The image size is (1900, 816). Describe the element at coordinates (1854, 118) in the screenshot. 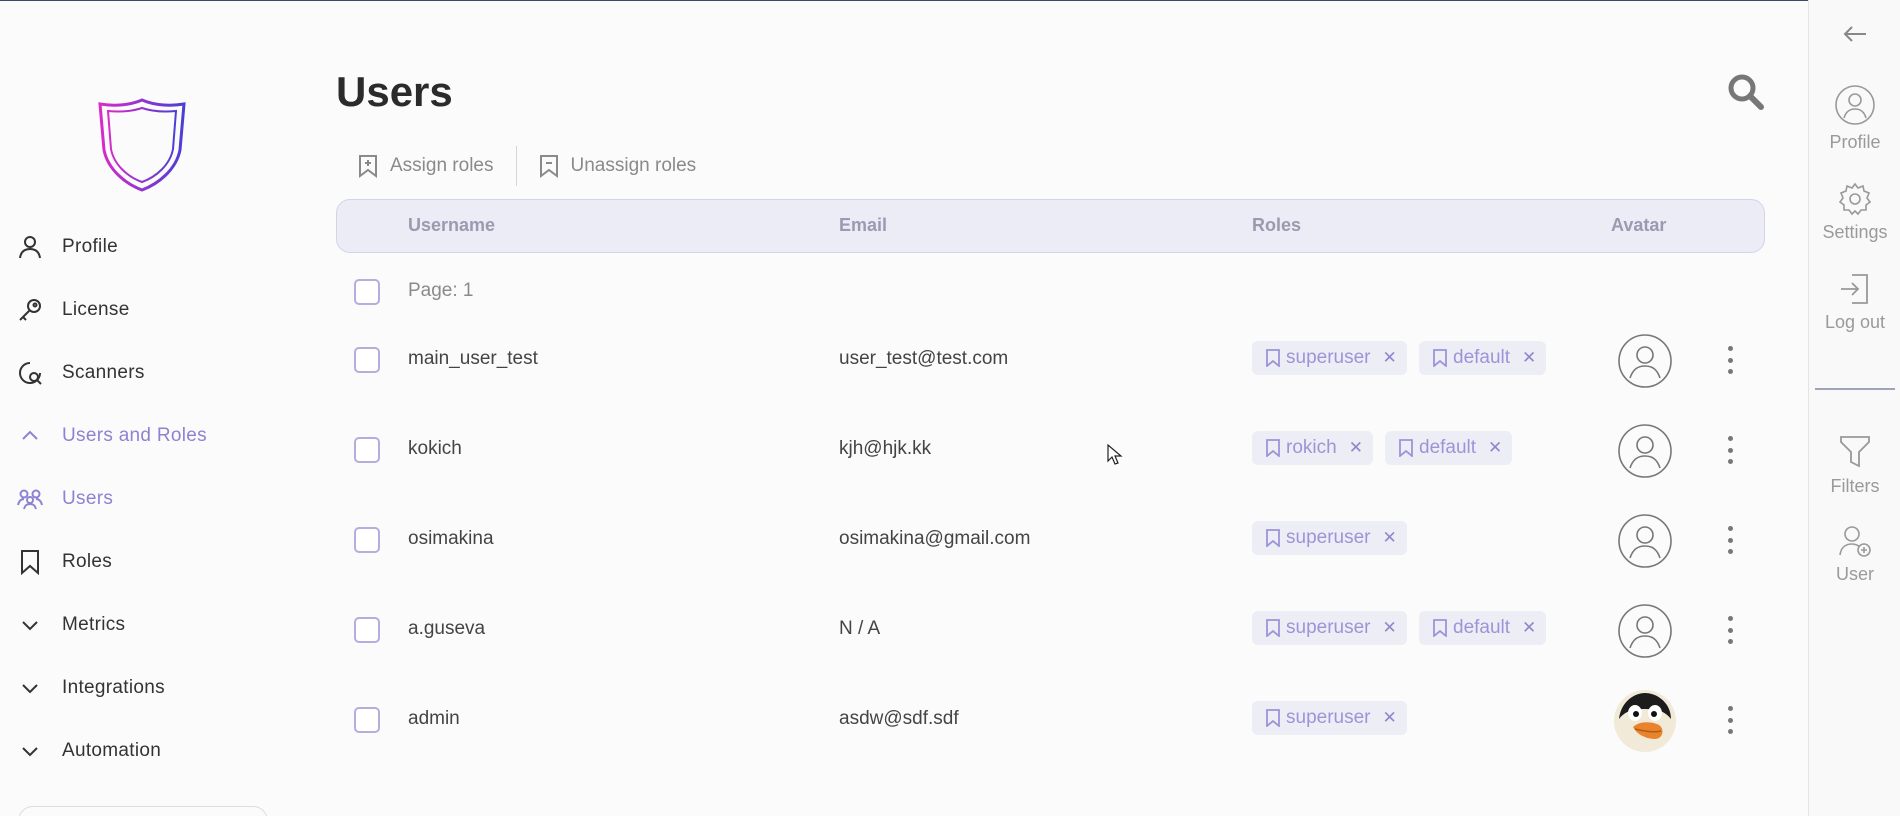

I see `rail-profile-button: Profile` at that location.